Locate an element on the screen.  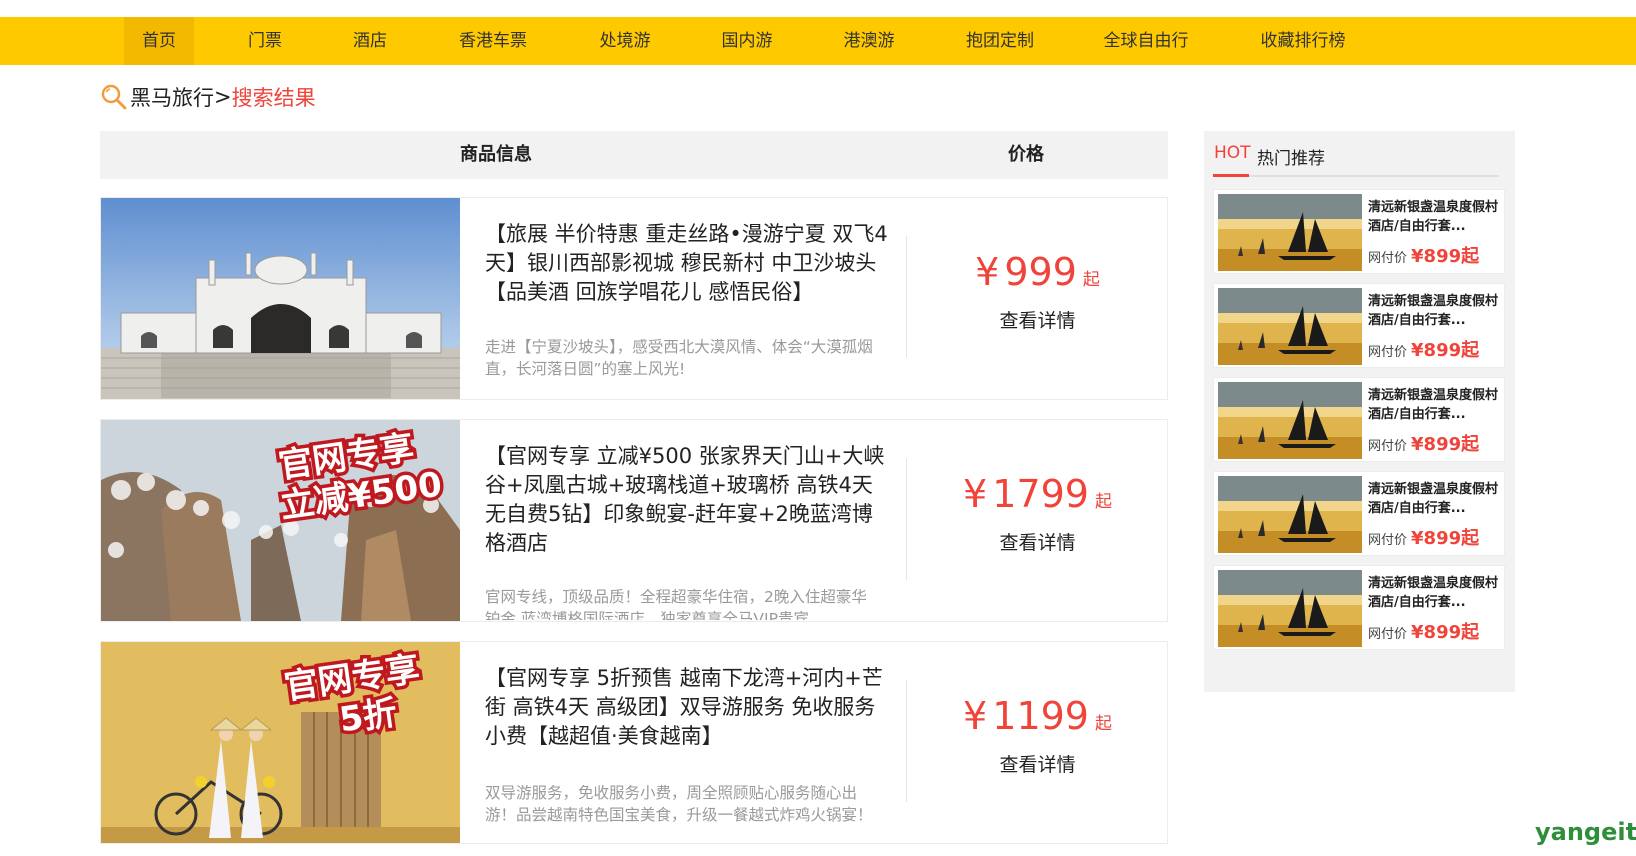
price-value: 1199 is located at coordinates (1040, 716).